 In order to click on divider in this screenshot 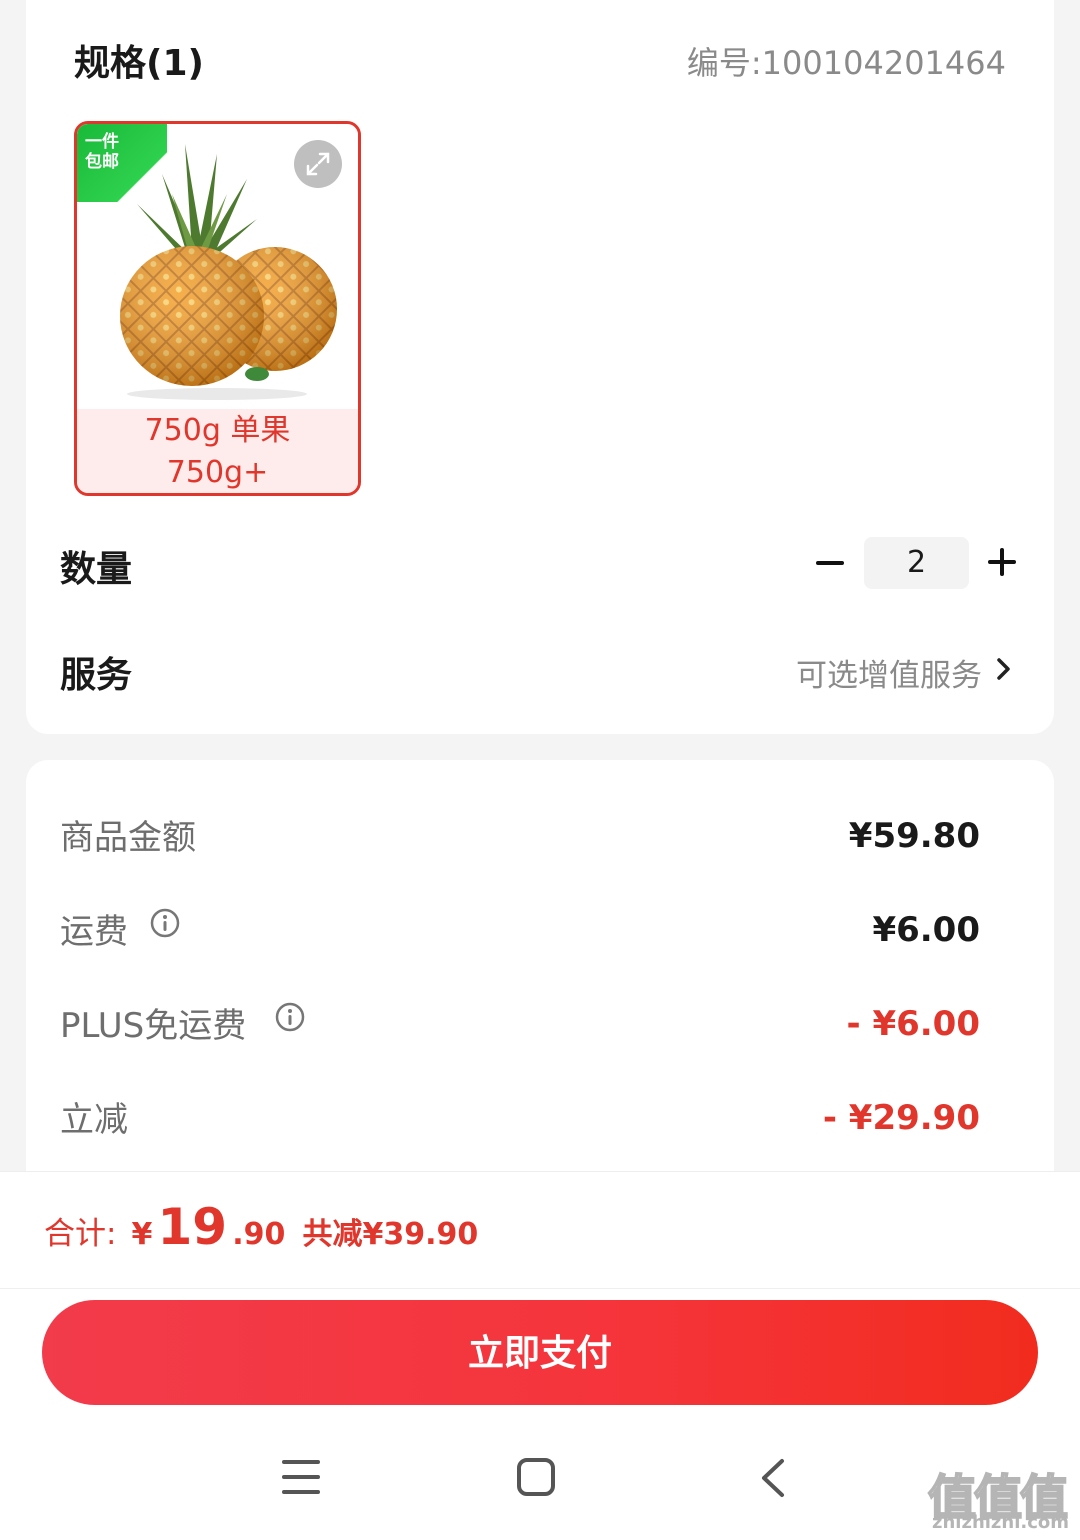, I will do `click(540, 1288)`.